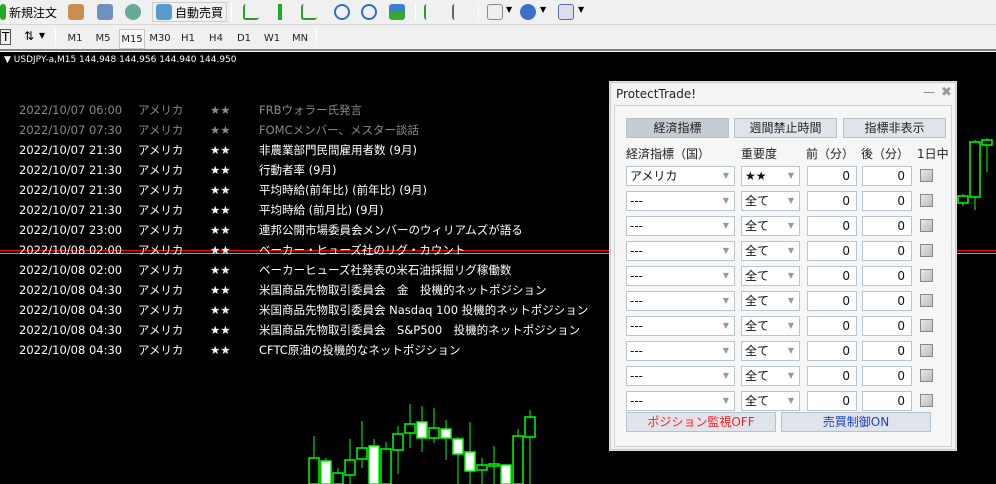  What do you see at coordinates (894, 128) in the screenshot?
I see `tab-hide-indicators: 指標非表示` at bounding box center [894, 128].